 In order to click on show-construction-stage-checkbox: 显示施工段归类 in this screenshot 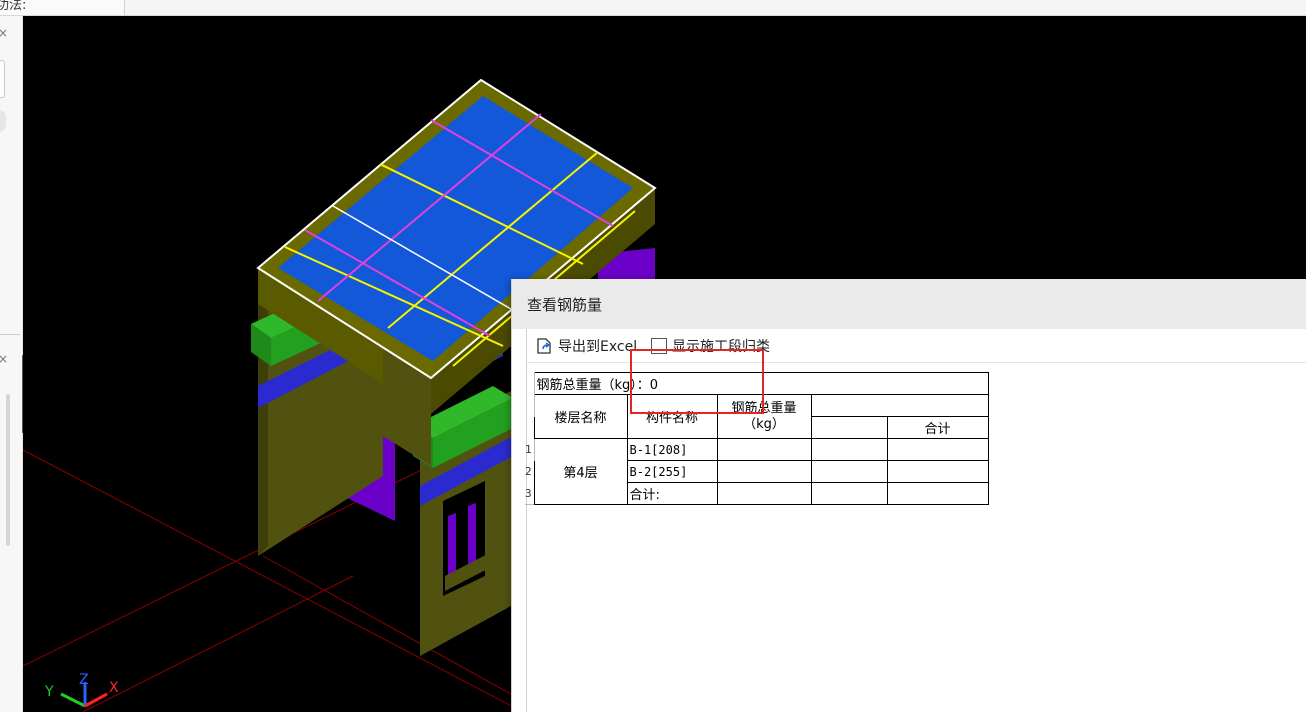, I will do `click(710, 346)`.